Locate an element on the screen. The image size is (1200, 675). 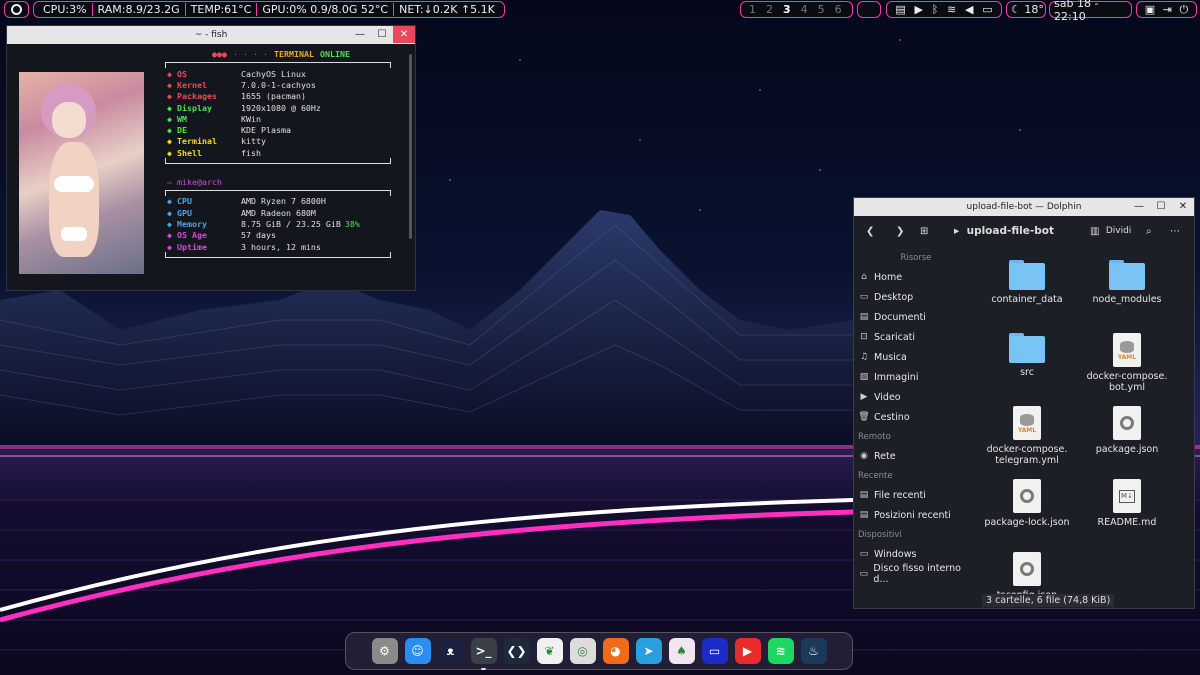
hw-value: 8.75 GiB / 23.25 GiB is located at coordinates (291, 223).